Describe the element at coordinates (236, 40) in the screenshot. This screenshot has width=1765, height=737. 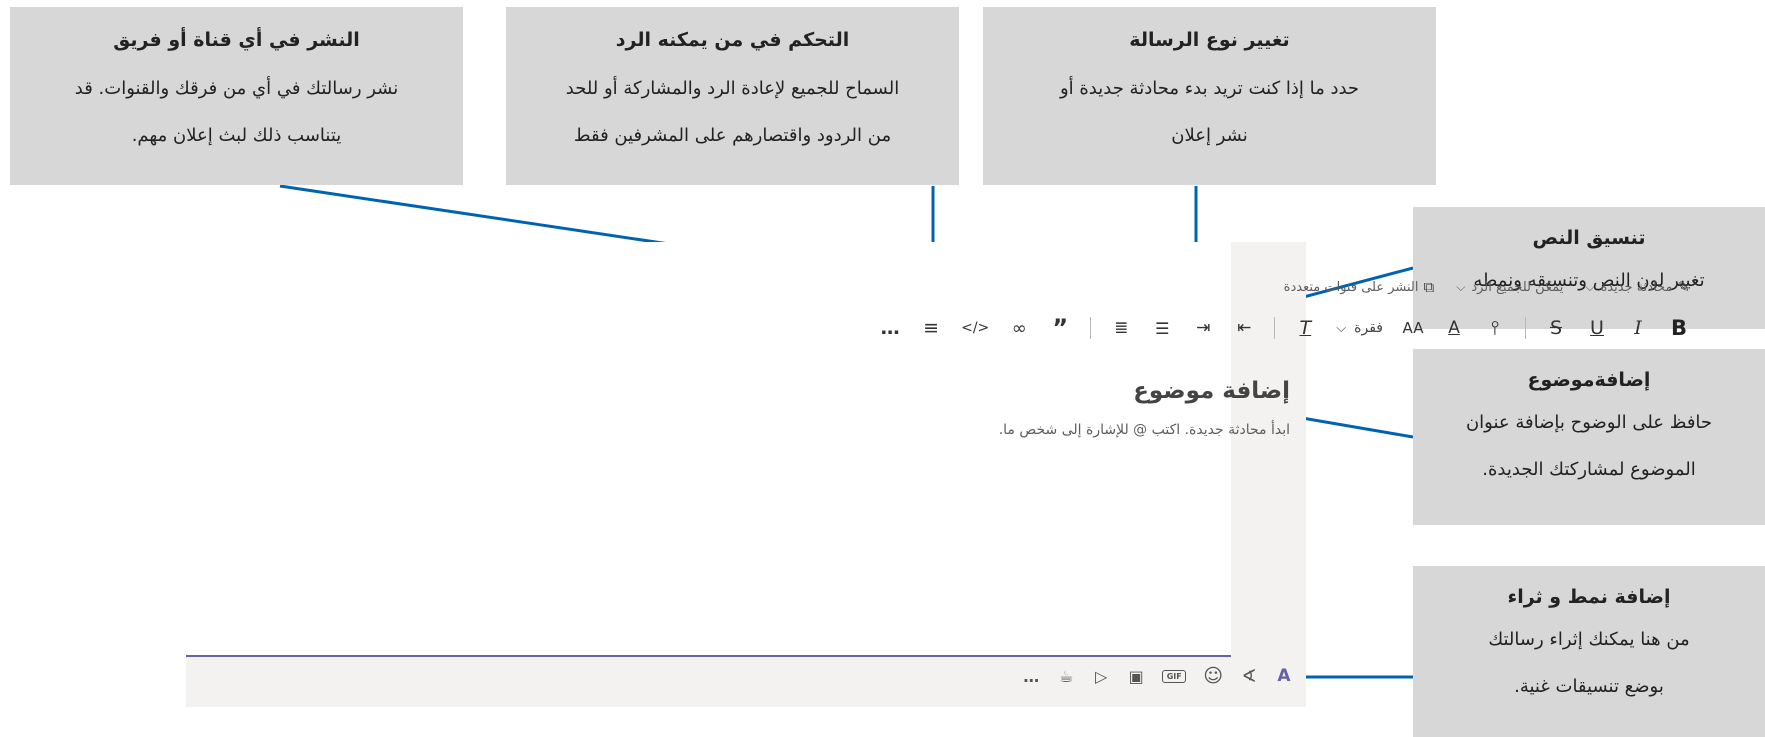
I see `callout-title: النشر في أي قناة أو فريق` at that location.